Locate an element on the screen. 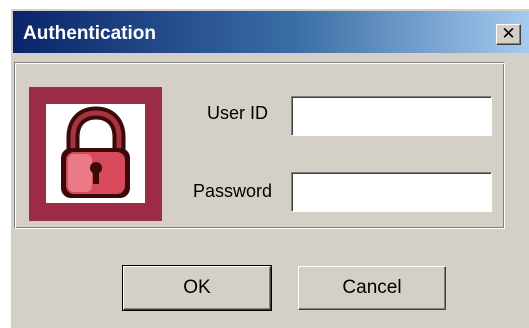 This screenshot has height=328, width=529. ok-button: OK is located at coordinates (197, 288).